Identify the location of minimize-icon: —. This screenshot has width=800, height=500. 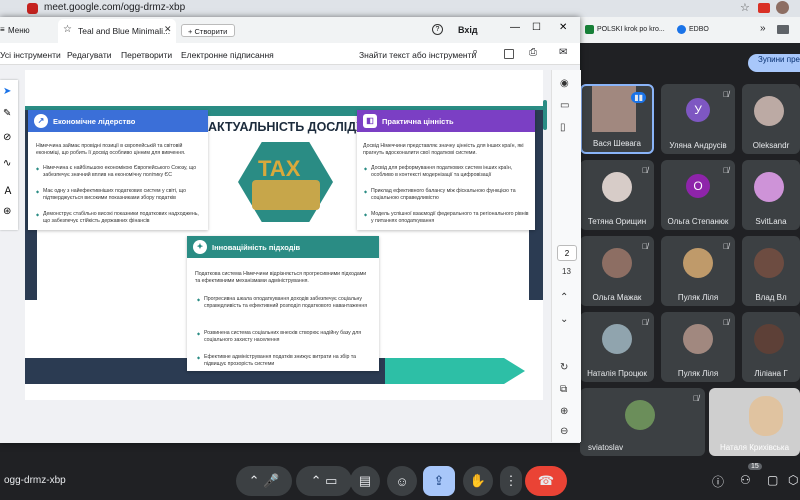
(515, 27).